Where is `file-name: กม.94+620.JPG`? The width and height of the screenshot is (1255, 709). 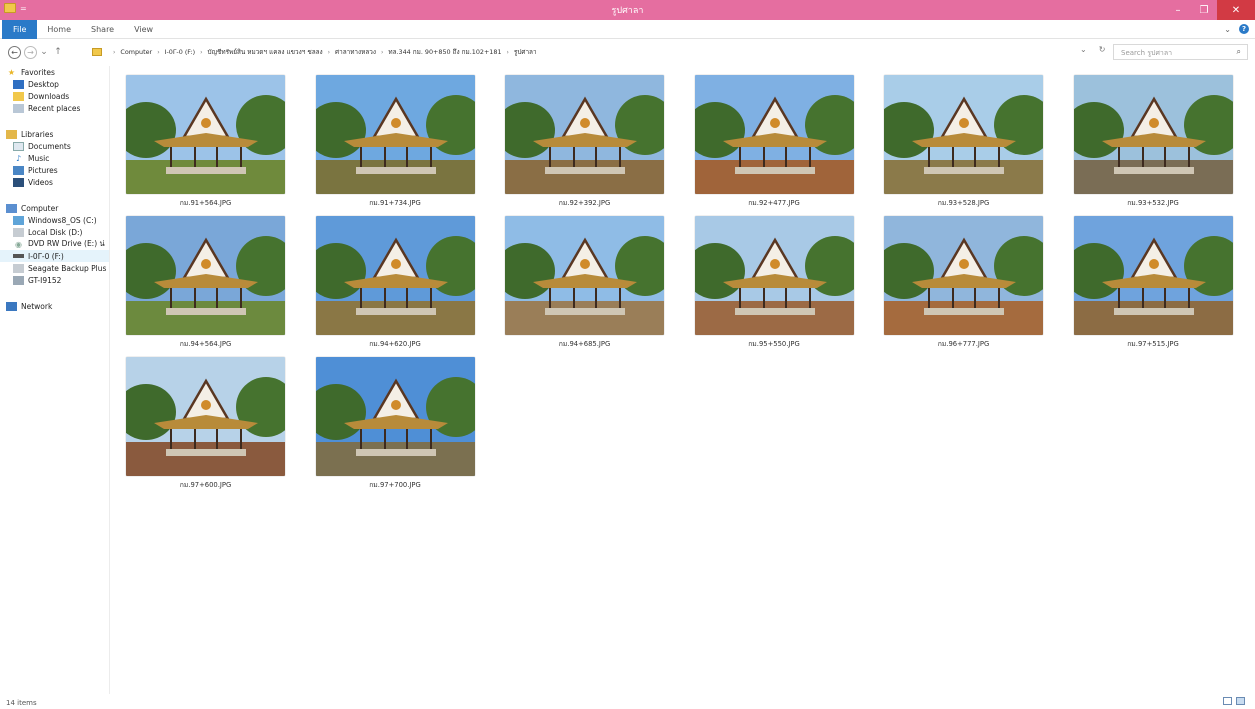
file-name: กม.94+620.JPG is located at coordinates (395, 344).